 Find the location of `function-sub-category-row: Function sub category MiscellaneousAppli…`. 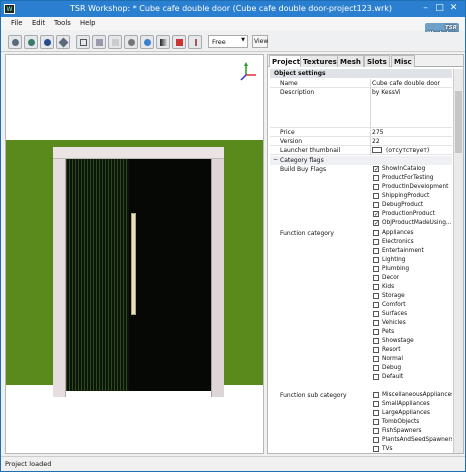

function-sub-category-row: Function sub category MiscellaneousAppli… is located at coordinates (361, 422).